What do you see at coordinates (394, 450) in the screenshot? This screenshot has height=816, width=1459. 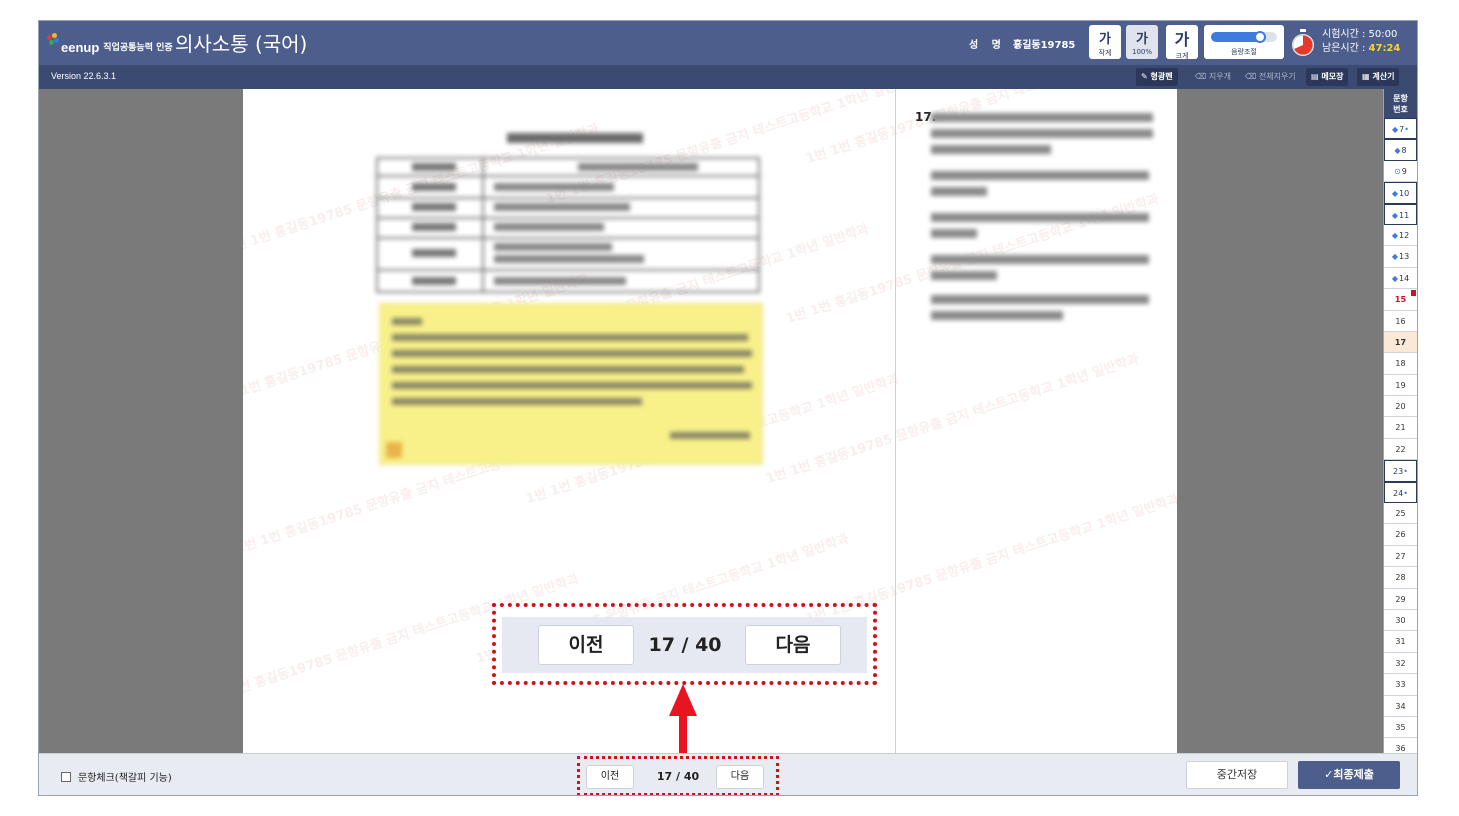 I see `note-fold-icon` at bounding box center [394, 450].